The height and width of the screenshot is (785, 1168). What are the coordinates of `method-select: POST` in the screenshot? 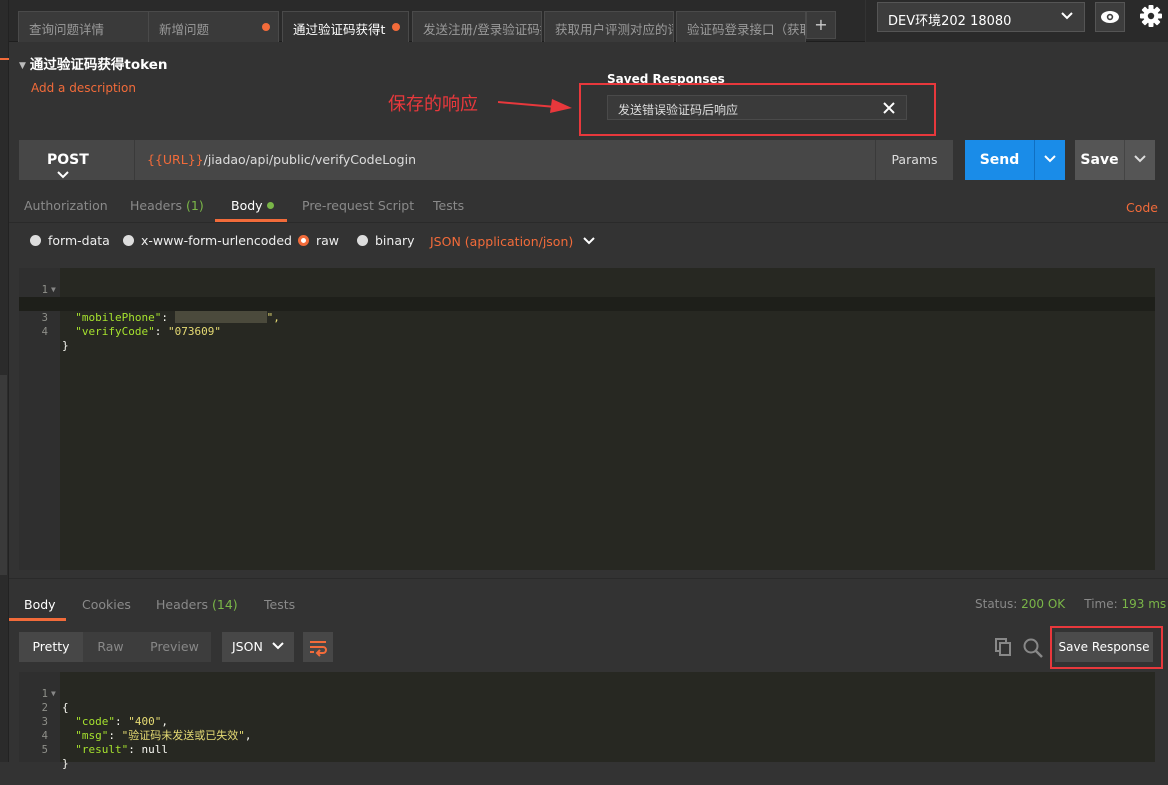 It's located at (77, 160).